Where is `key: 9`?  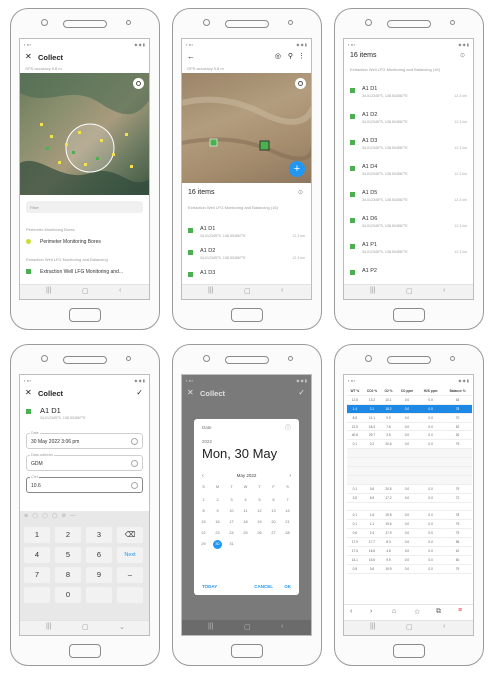 key: 9 is located at coordinates (99, 575).